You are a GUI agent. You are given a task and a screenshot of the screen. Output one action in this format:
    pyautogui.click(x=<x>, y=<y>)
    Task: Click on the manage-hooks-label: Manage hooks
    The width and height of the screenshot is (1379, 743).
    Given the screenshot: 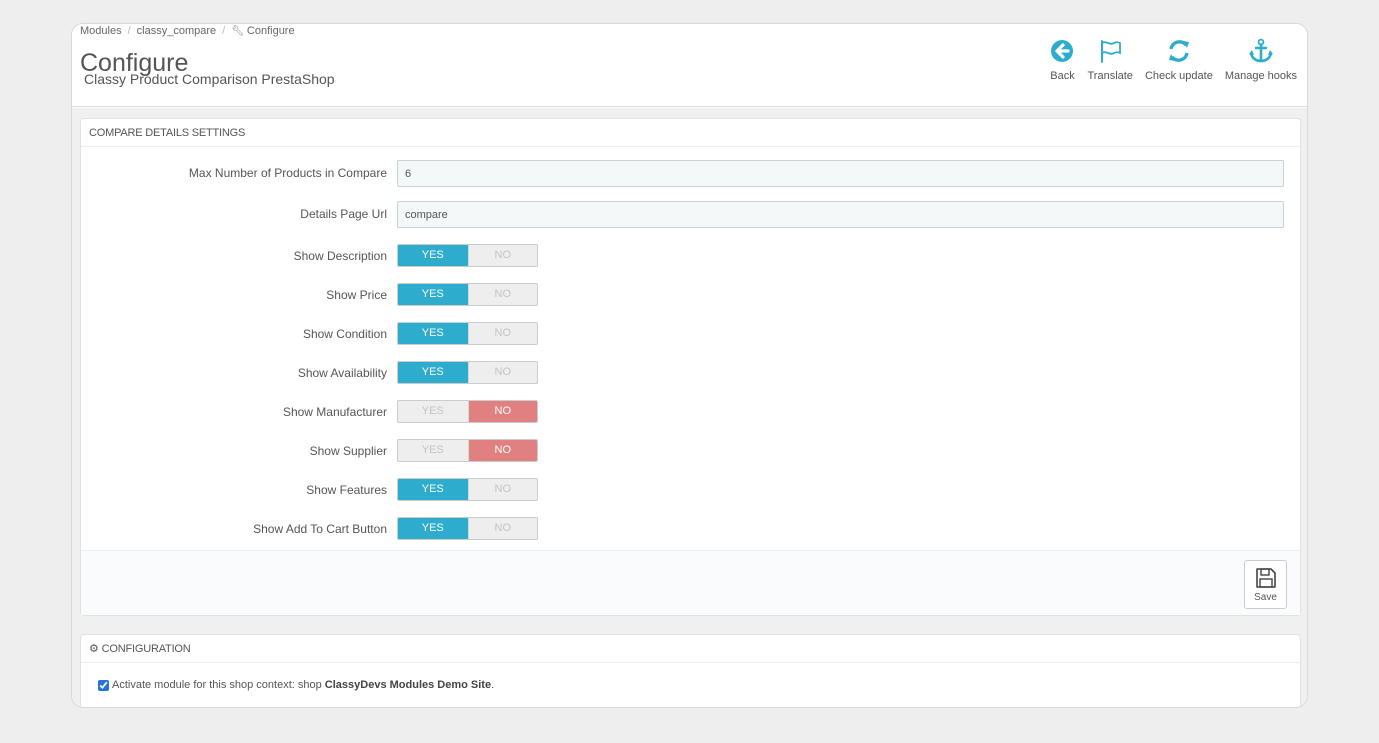 What is the action you would take?
    pyautogui.click(x=1260, y=76)
    